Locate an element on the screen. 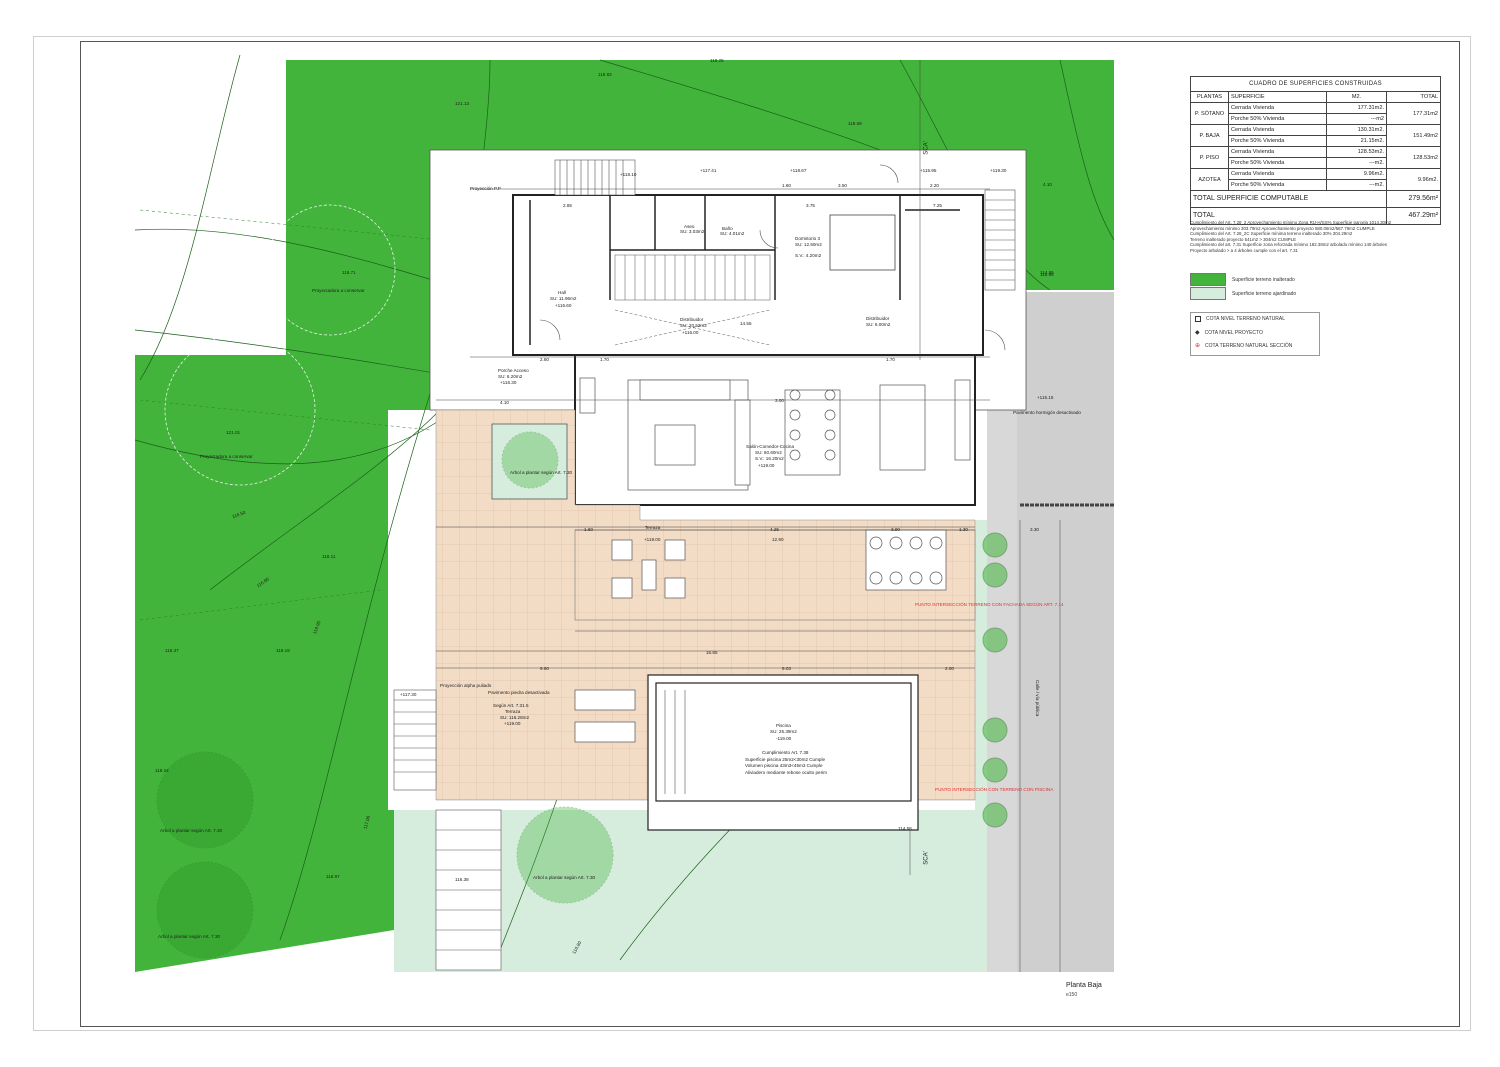 Image resolution: width=1500 pixels, height=1067 pixels. legend-unaltered: Superficie terreno inalterado is located at coordinates (1242, 279).